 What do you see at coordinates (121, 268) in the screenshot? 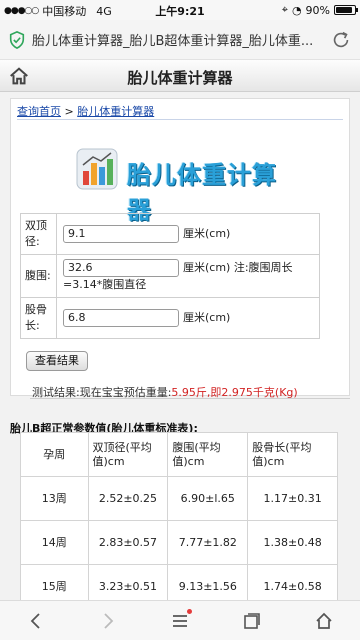
I see `ac-input: 32.6` at bounding box center [121, 268].